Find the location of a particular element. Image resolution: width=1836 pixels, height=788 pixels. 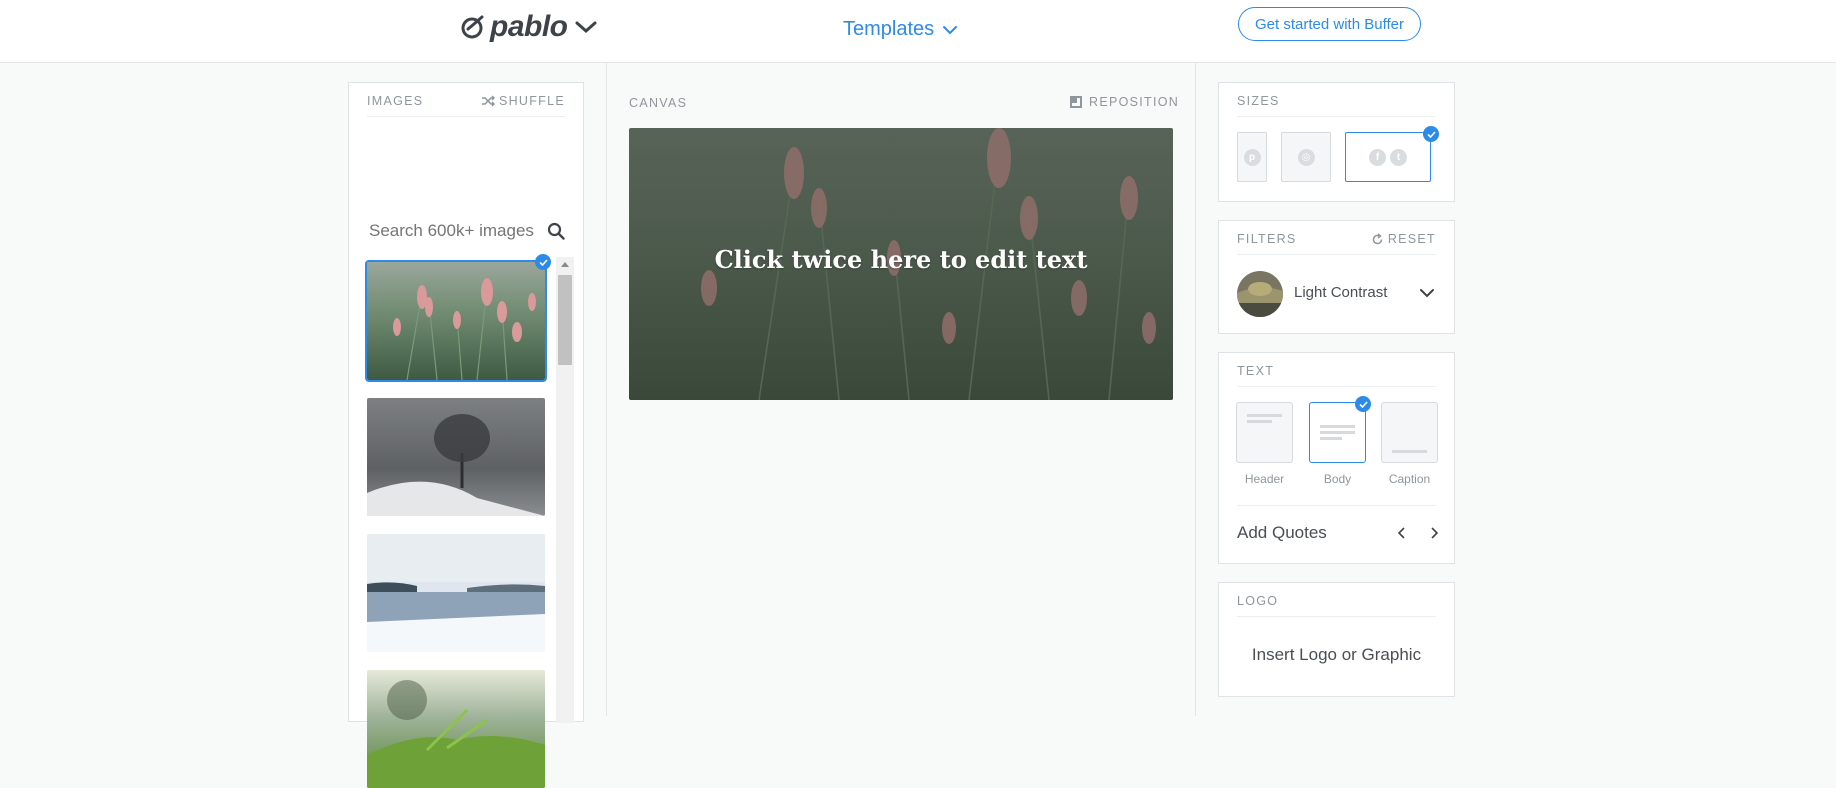

reposition-icon is located at coordinates (1076, 102).